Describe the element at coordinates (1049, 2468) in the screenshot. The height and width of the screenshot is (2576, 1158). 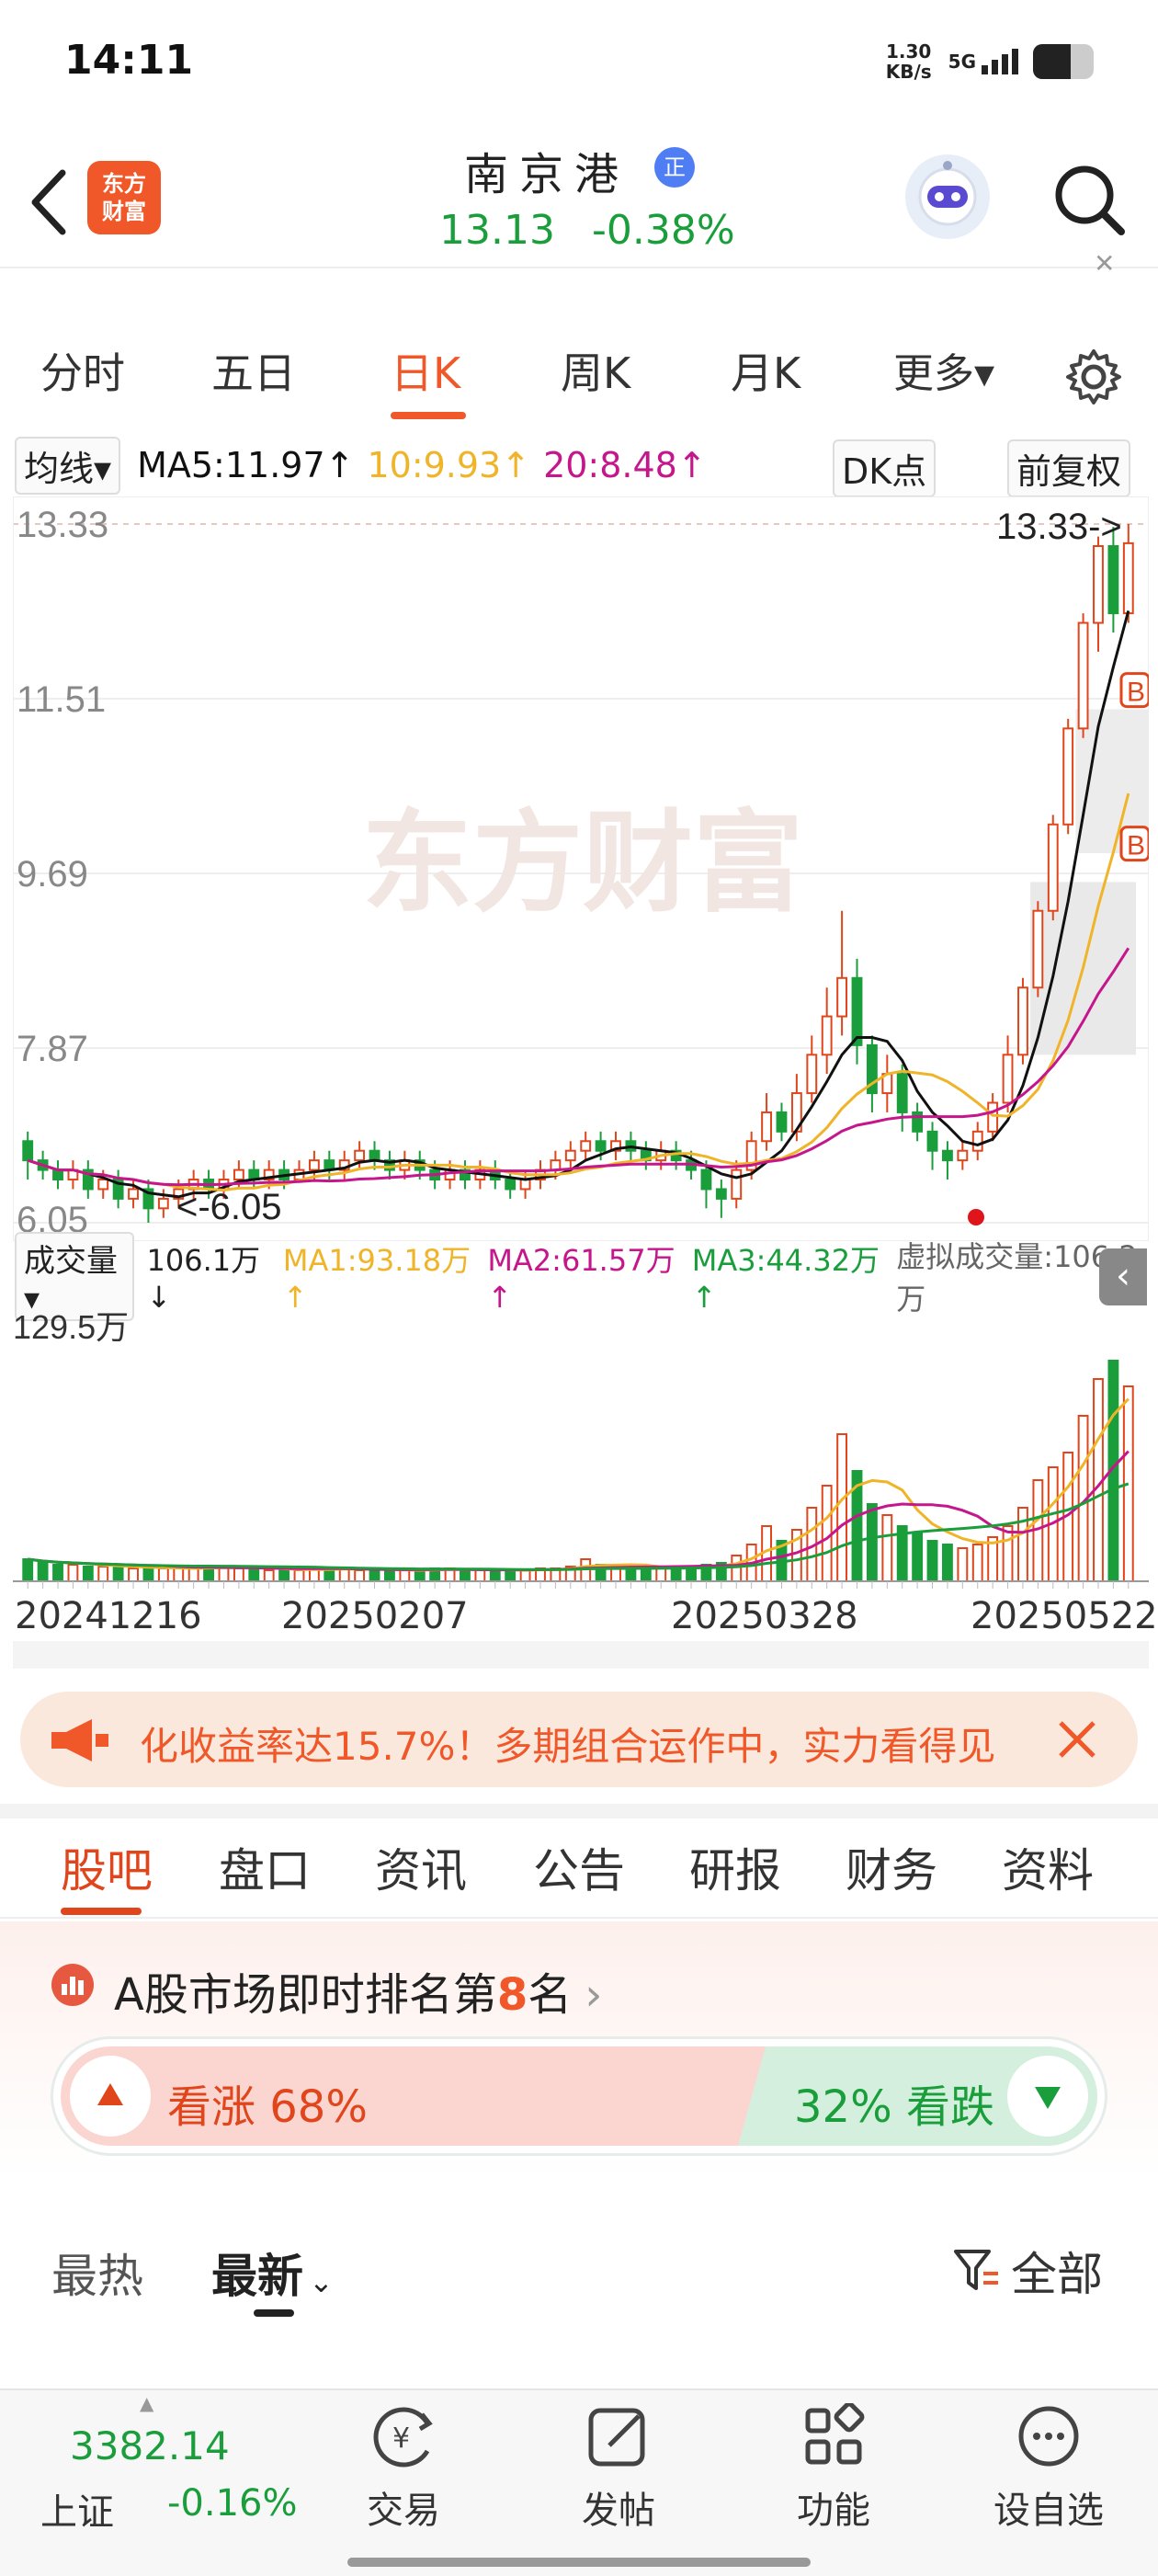
I see `nav-add-watchlist: 设自选` at that location.